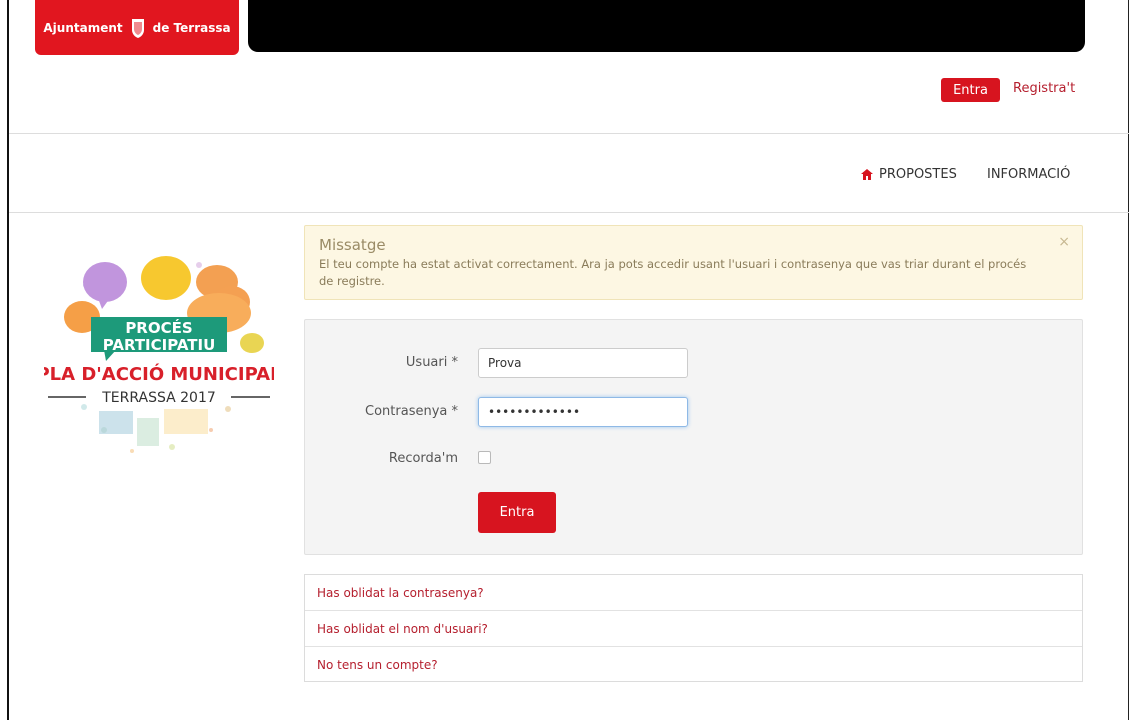 The image size is (1134, 720). Describe the element at coordinates (693, 665) in the screenshot. I see `create-account-link: No tens un compte?` at that location.